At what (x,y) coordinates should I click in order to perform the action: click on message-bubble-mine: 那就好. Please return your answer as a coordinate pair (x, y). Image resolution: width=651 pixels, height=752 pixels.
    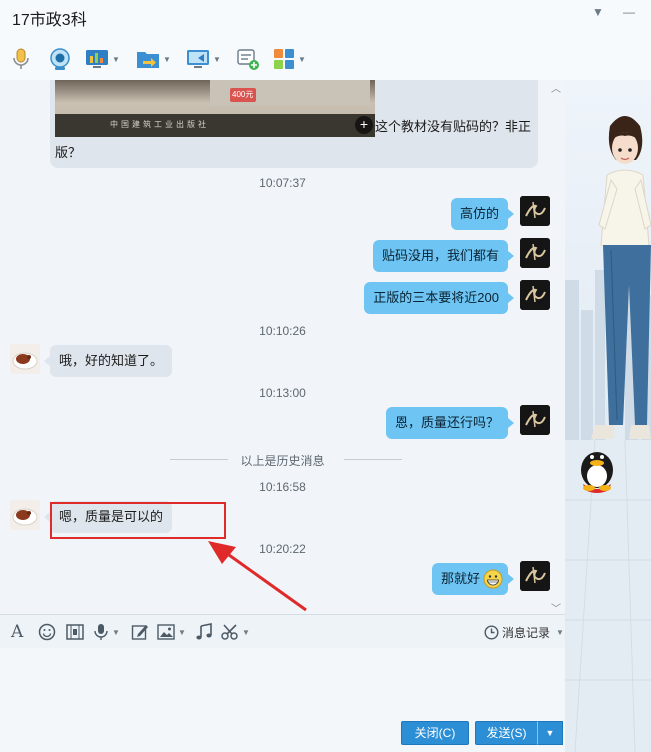
    Looking at the image, I should click on (473, 579).